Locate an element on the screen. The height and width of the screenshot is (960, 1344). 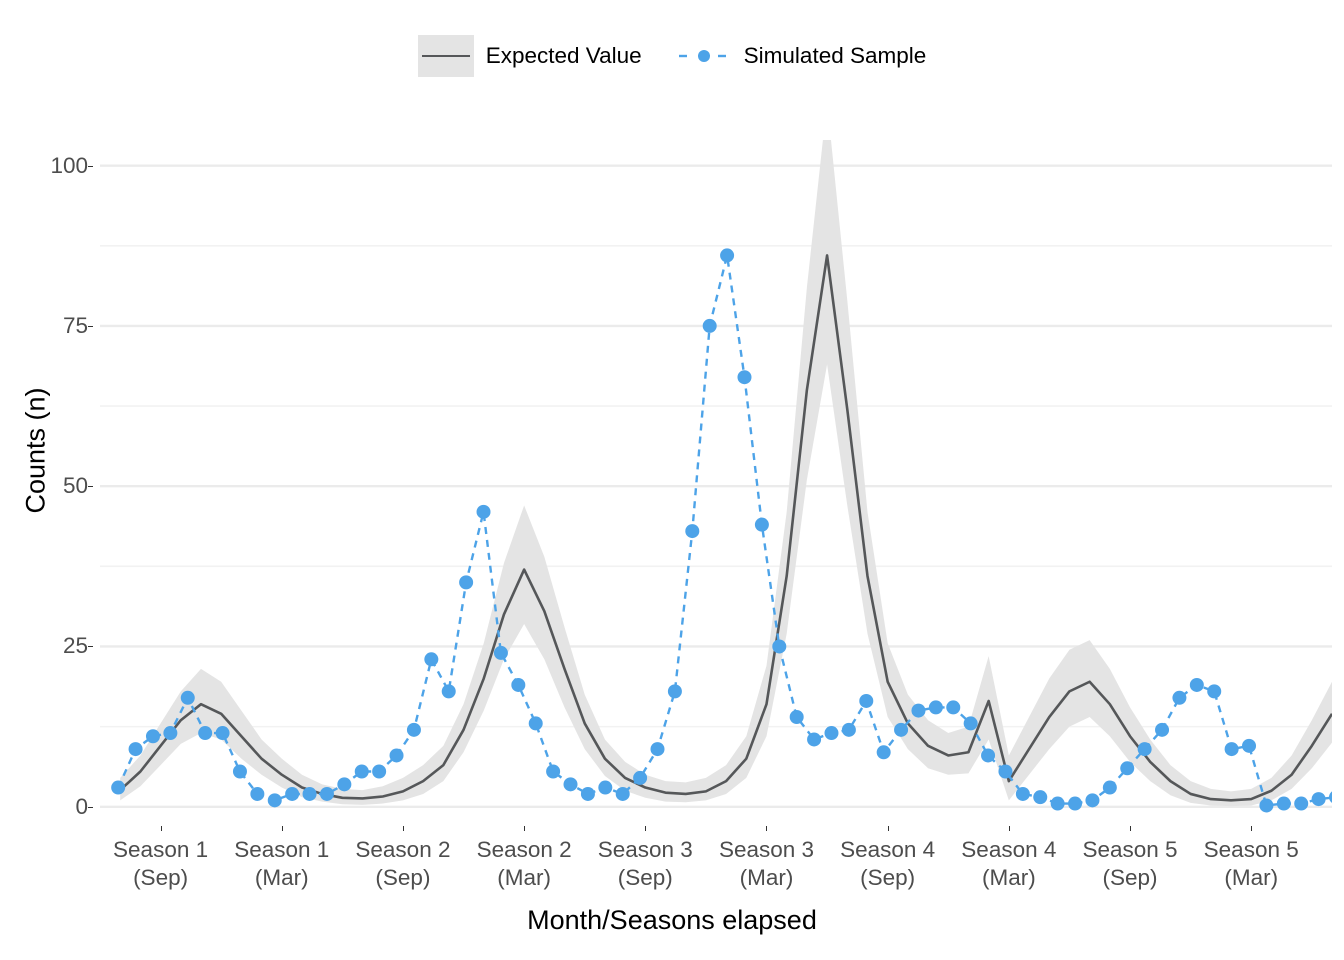
y-tick-label: 0 is located at coordinates (81, 806).